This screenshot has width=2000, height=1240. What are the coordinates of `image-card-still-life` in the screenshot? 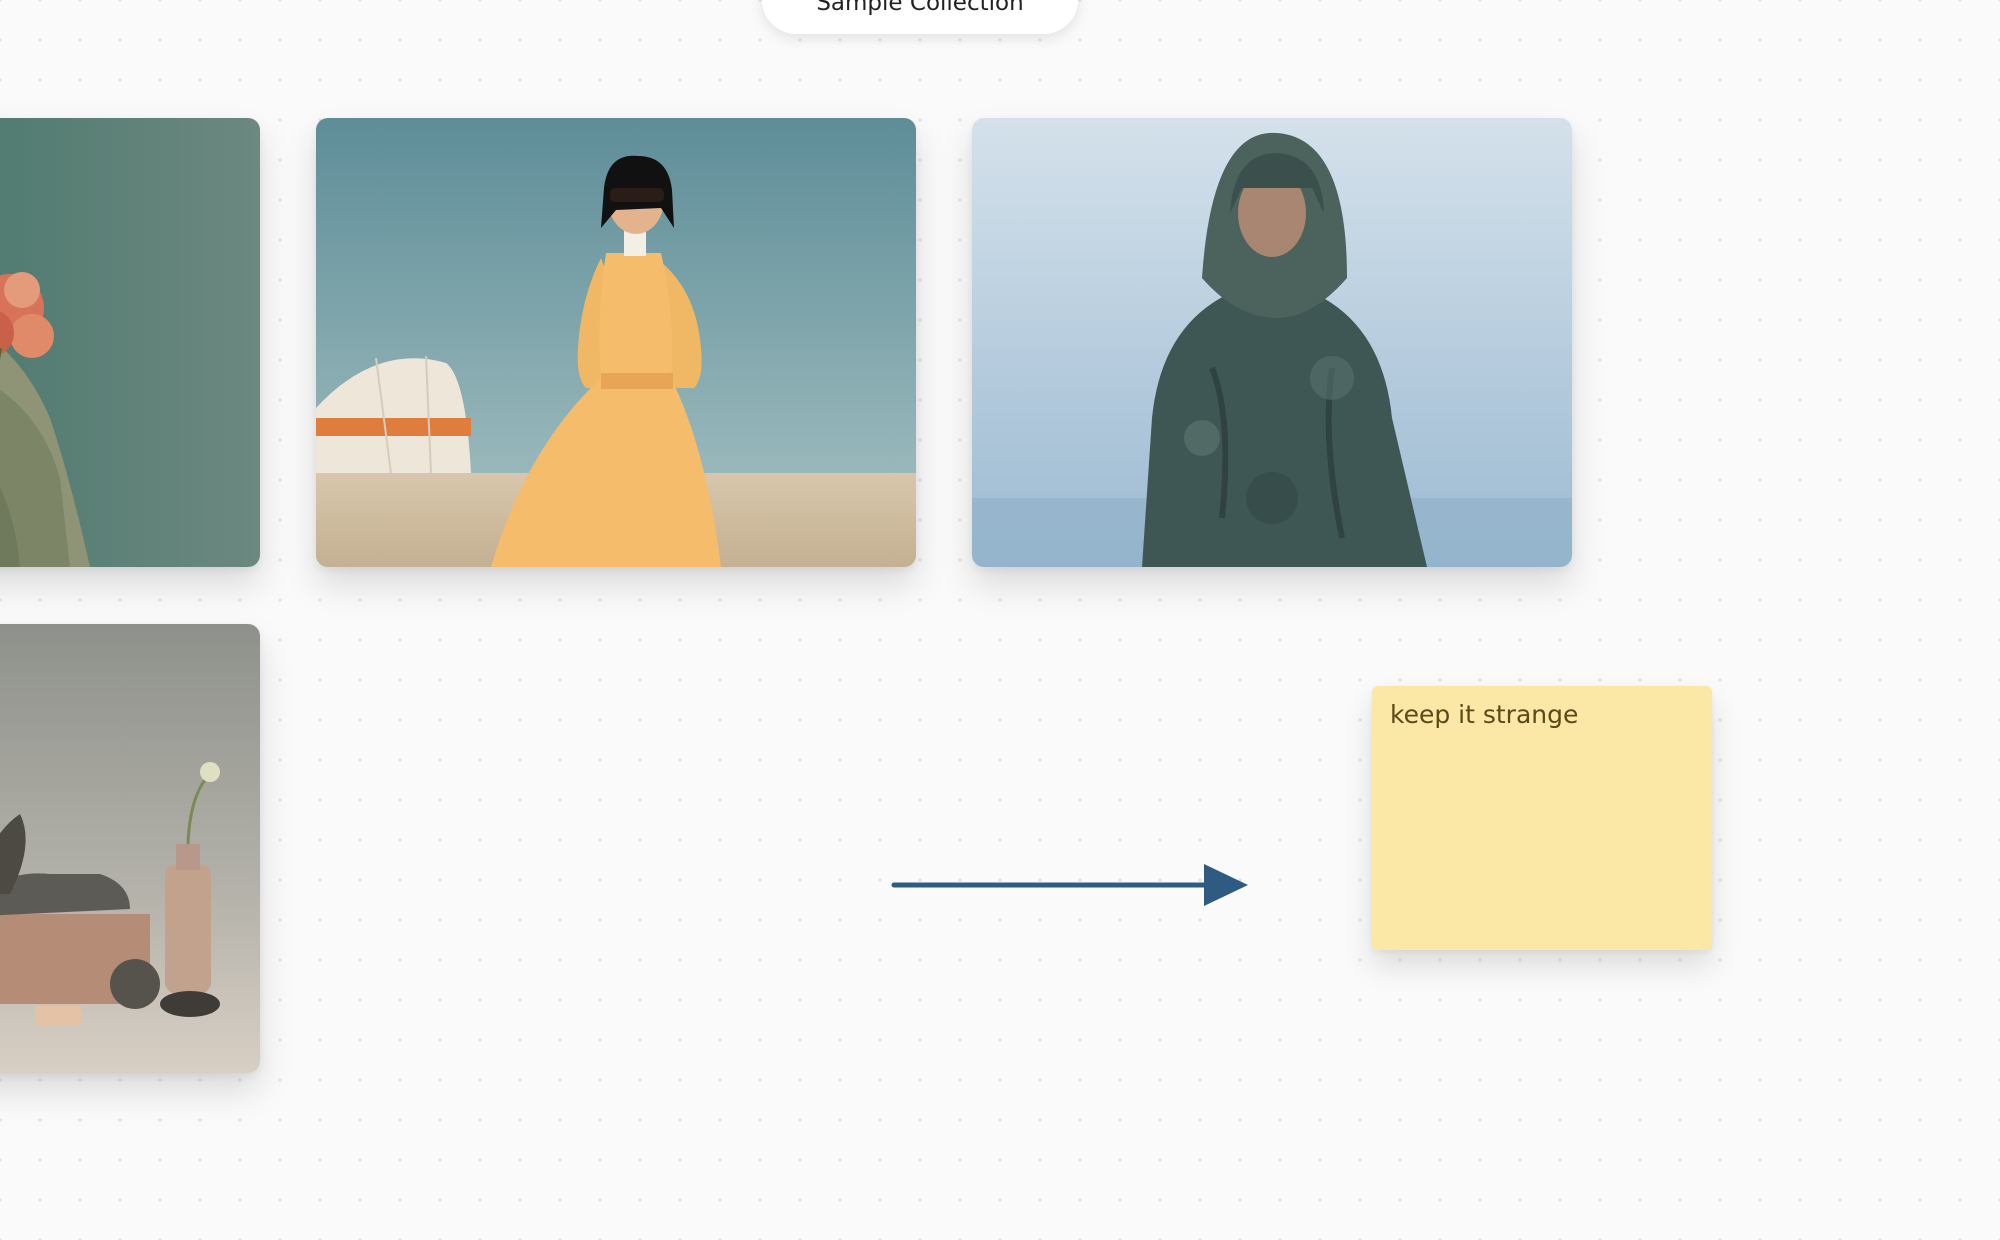 It's located at (130, 848).